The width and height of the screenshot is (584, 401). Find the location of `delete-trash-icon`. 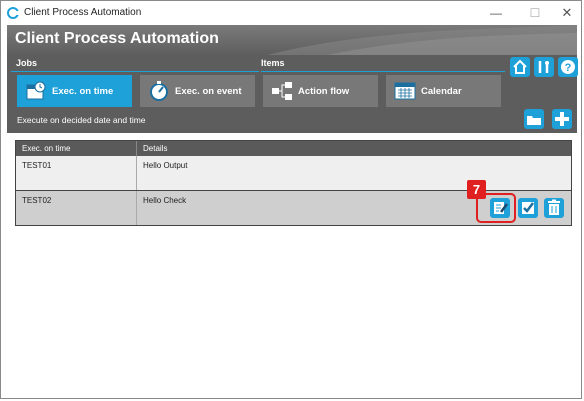

delete-trash-icon is located at coordinates (554, 208).